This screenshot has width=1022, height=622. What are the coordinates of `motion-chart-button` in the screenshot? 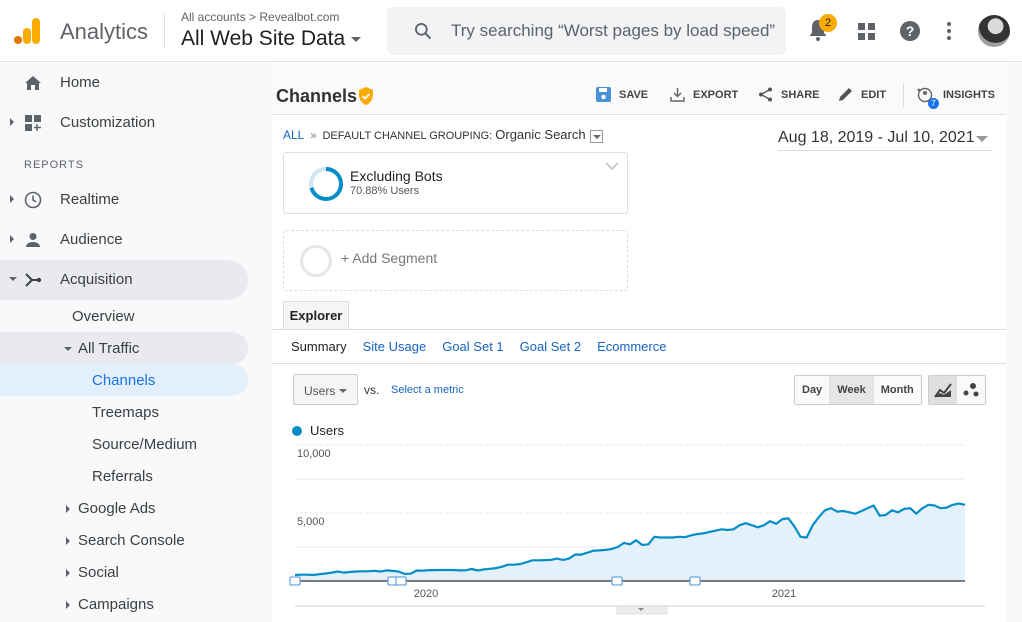 It's located at (971, 390).